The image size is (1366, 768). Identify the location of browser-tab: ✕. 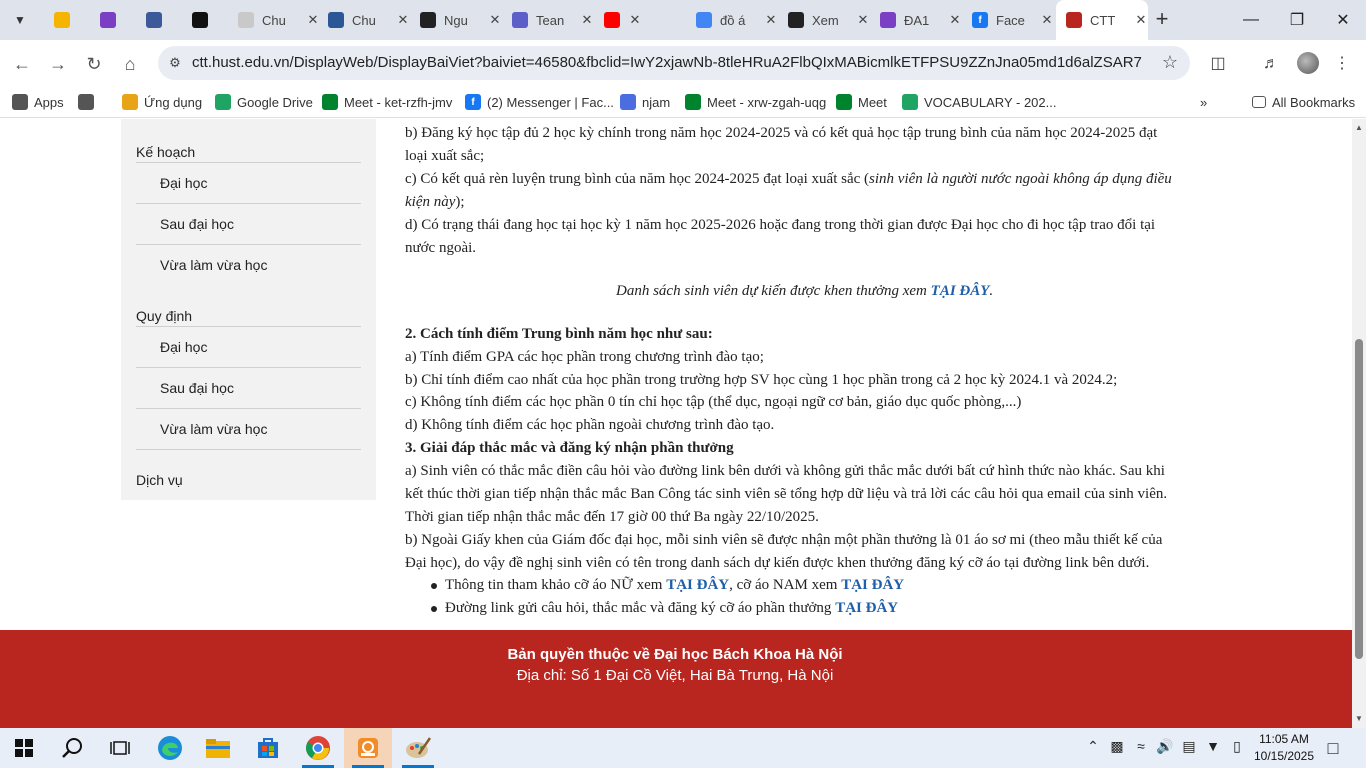
(640, 20).